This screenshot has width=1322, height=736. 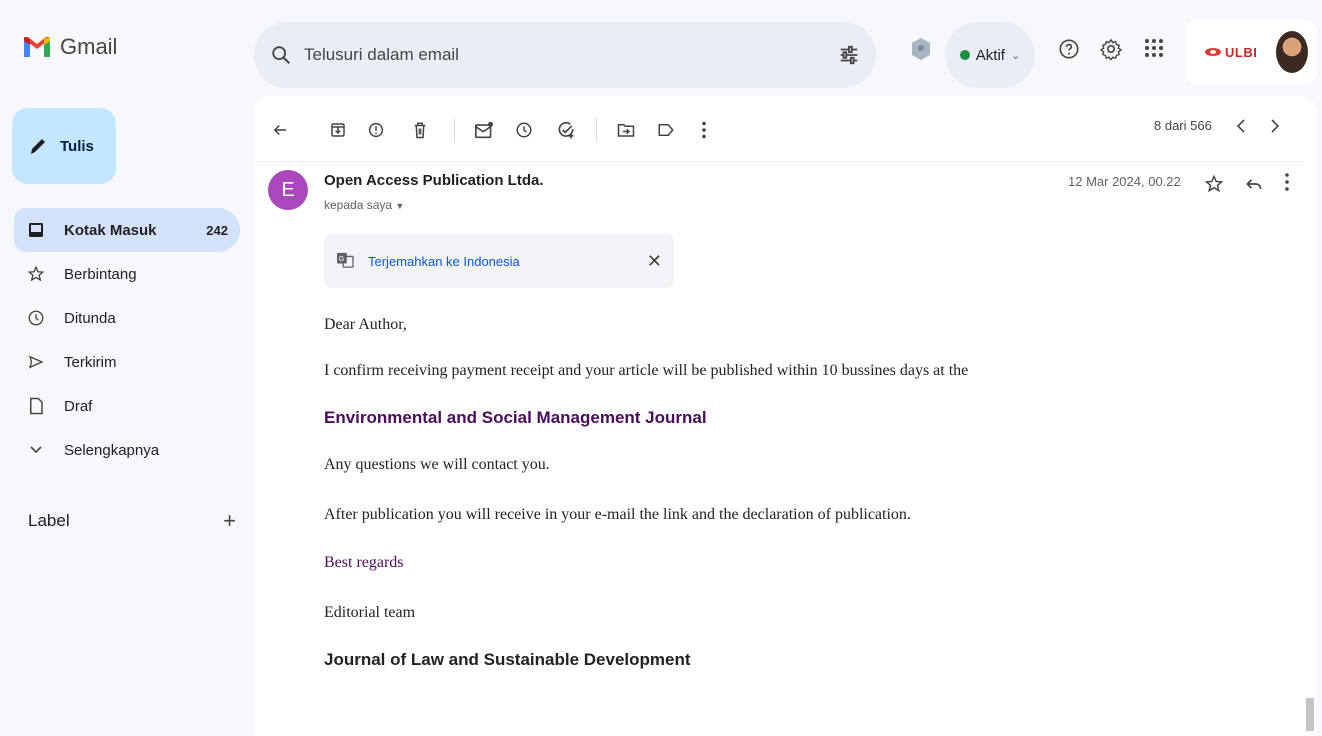 I want to click on app-name: Gmail, so click(x=89, y=46).